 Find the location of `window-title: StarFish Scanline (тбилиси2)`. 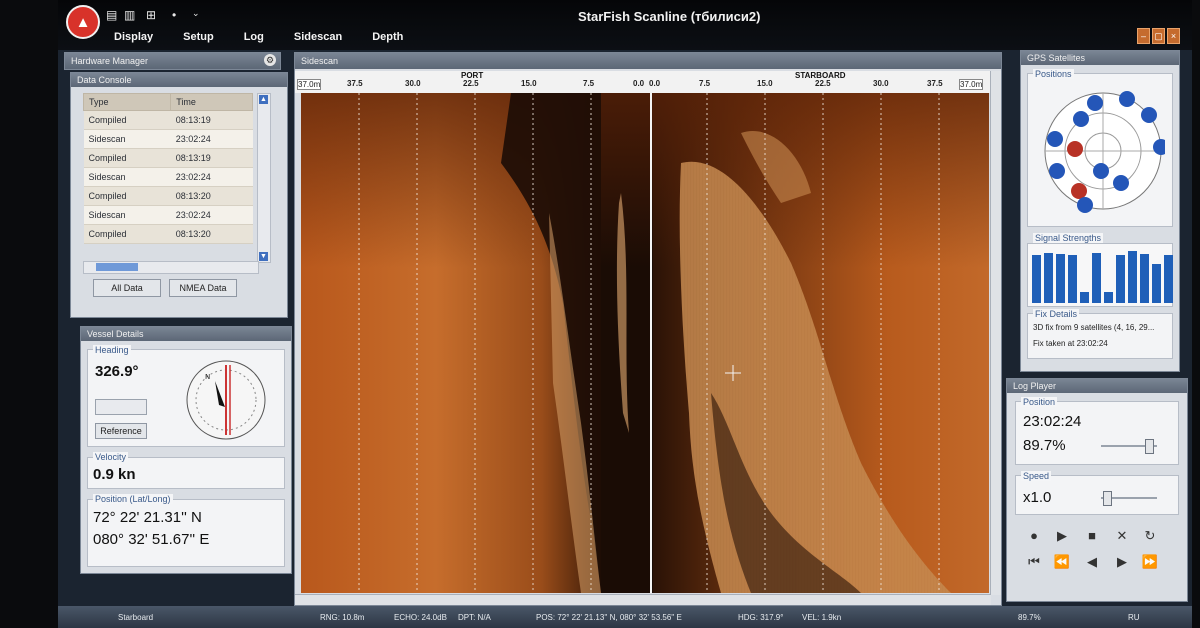

window-title: StarFish Scanline (тбилиси2) is located at coordinates (669, 16).